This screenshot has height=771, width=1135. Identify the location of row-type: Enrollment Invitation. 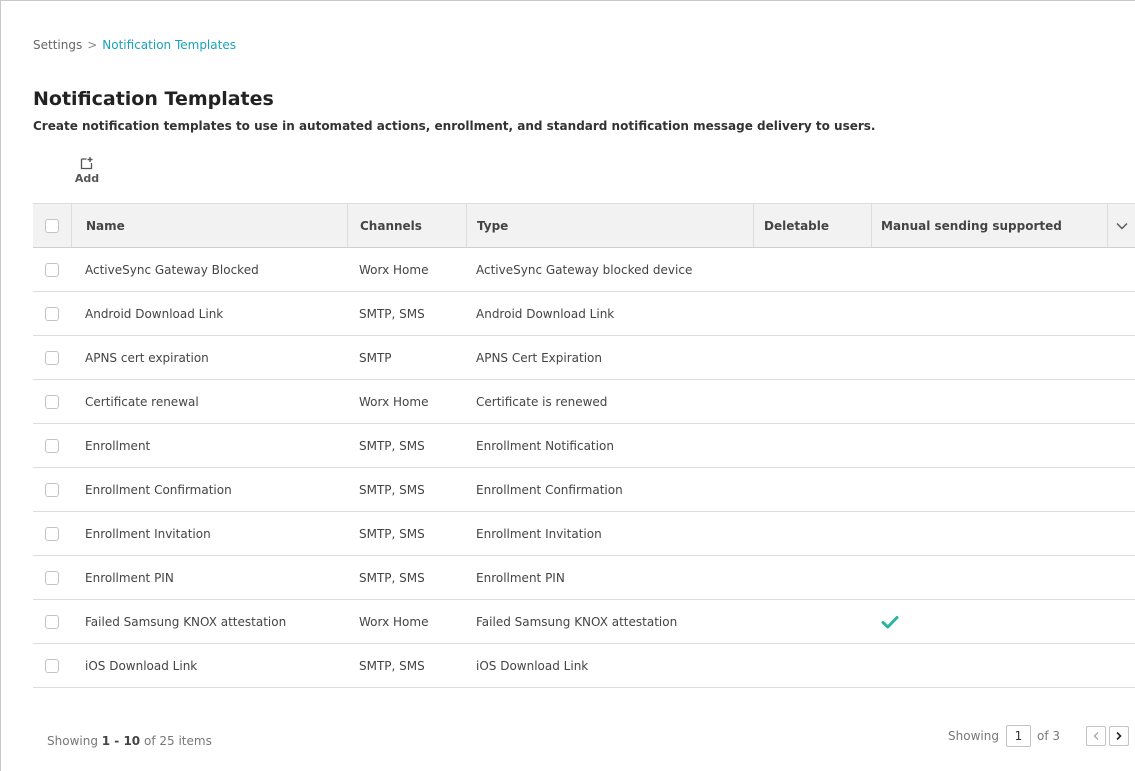
(539, 533).